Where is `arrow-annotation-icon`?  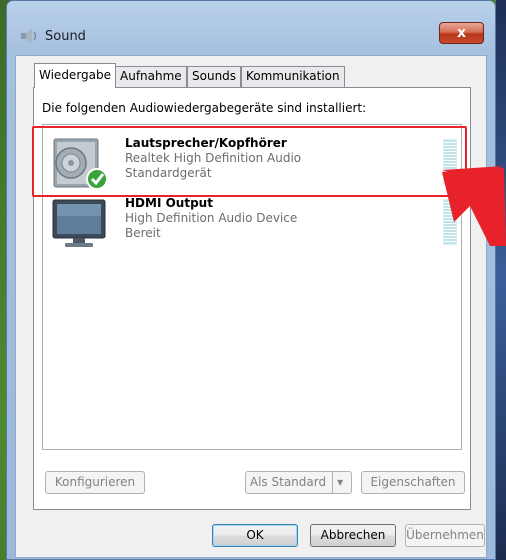
arrow-annotation-icon is located at coordinates (474, 206).